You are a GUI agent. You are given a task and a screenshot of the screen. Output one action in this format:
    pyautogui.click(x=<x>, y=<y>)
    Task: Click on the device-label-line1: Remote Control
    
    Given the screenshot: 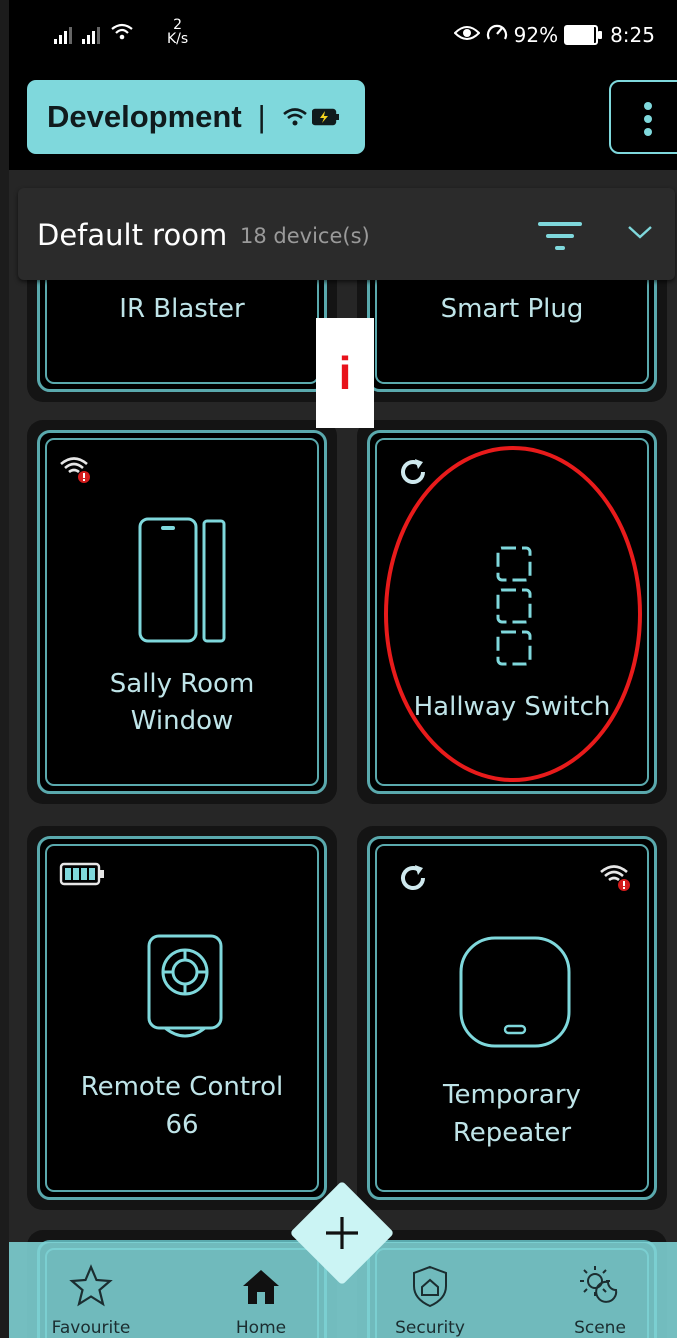 What is the action you would take?
    pyautogui.click(x=182, y=1087)
    